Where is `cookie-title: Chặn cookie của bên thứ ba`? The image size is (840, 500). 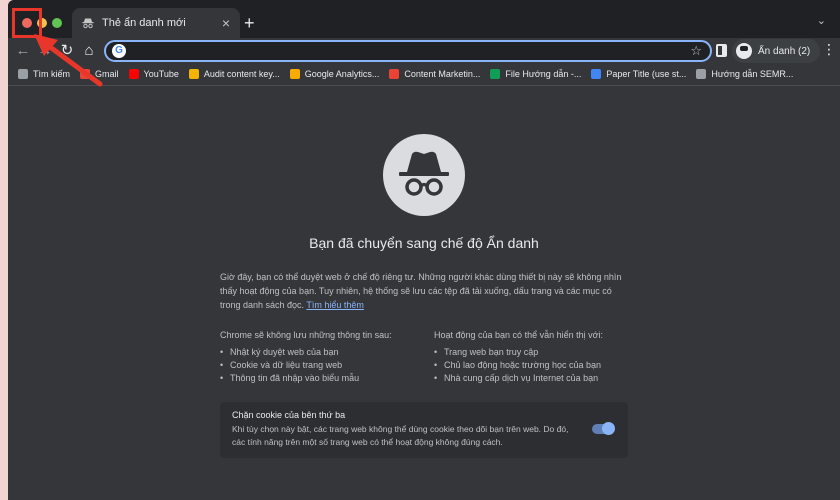 cookie-title: Chặn cookie của bên thứ ba is located at coordinates (289, 415).